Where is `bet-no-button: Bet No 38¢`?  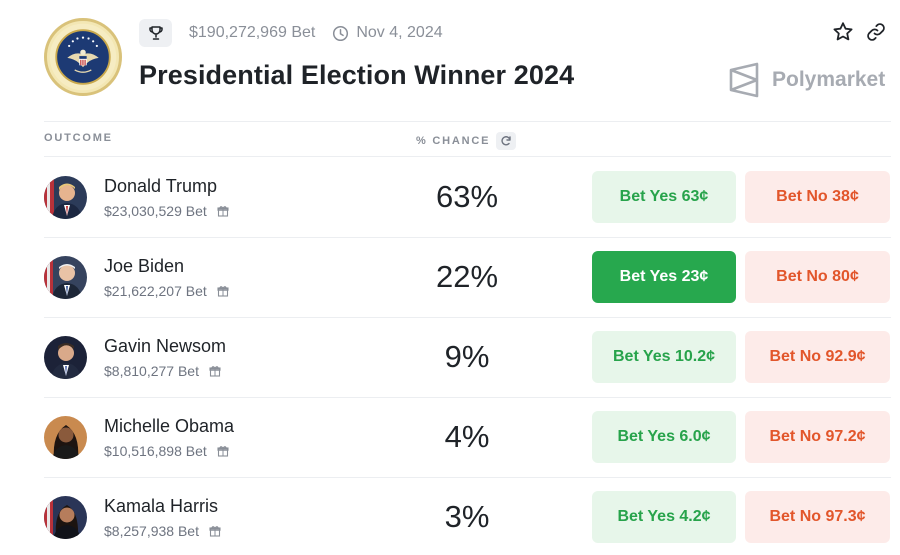 bet-no-button: Bet No 38¢ is located at coordinates (817, 197).